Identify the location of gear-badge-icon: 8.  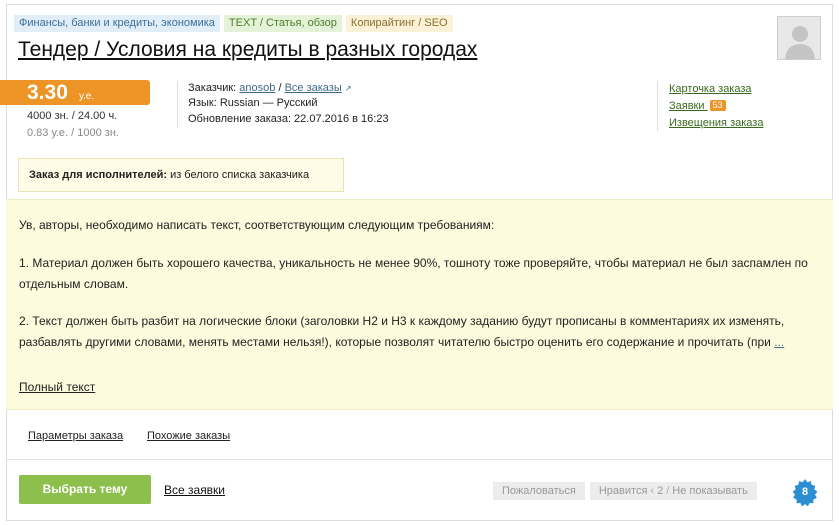
(805, 492).